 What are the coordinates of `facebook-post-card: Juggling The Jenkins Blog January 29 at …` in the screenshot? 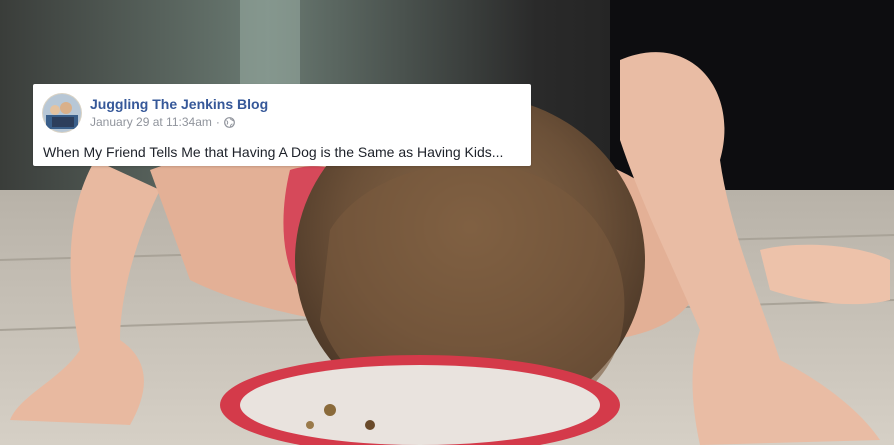 It's located at (282, 125).